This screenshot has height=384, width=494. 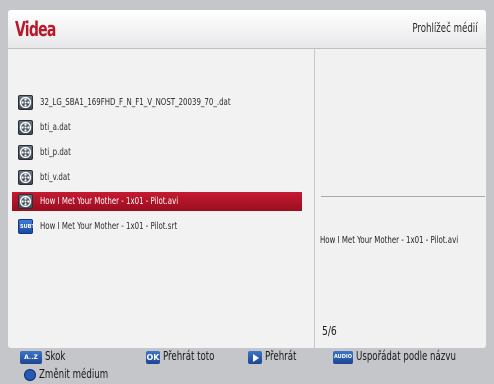 I want to click on subtitle-icon: SUBT, so click(x=26, y=226).